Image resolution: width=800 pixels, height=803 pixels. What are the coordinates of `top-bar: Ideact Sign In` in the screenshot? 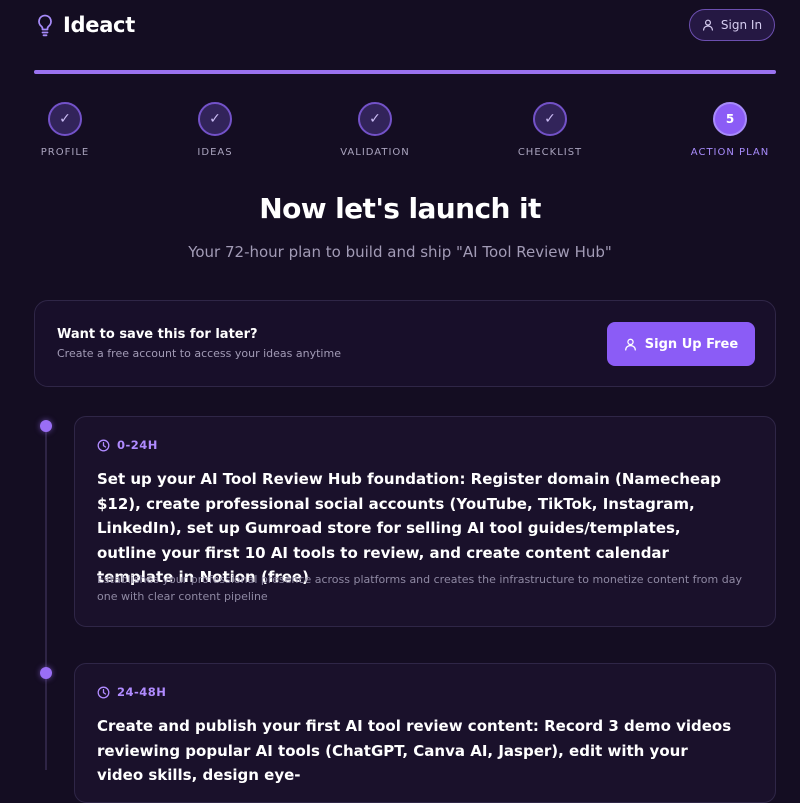 It's located at (400, 26).